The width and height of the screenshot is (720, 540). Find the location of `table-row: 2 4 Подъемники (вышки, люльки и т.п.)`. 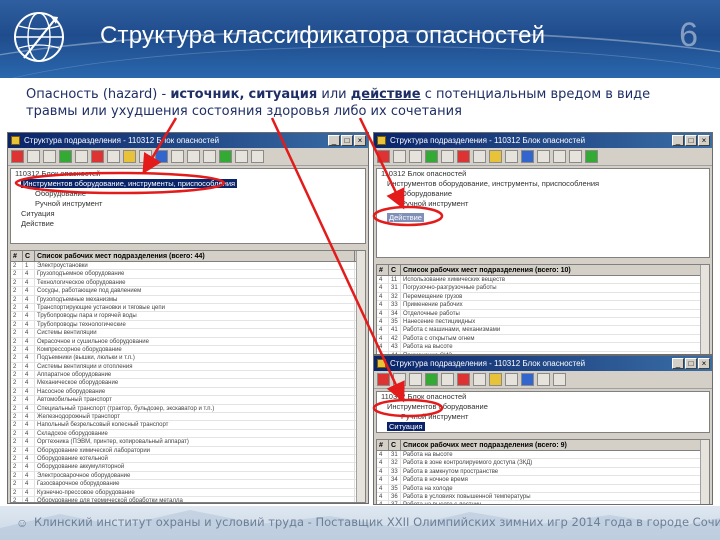

table-row: 2 4 Подъемники (вышки, люльки и т.п.) is located at coordinates (188, 358).